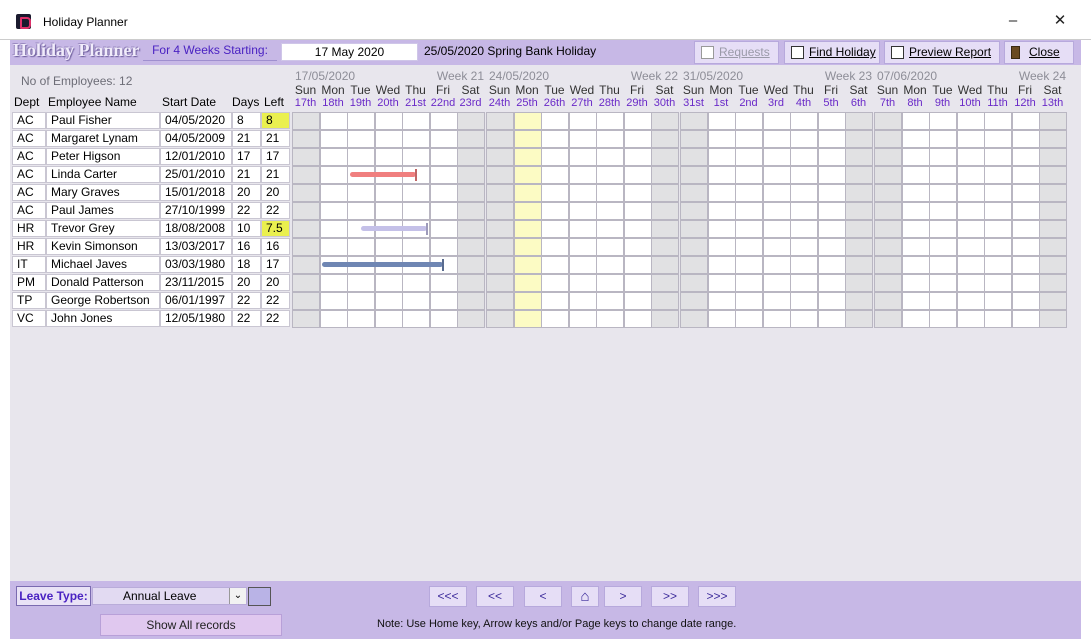 The width and height of the screenshot is (1091, 643). Describe the element at coordinates (942, 52) in the screenshot. I see `preview-report-button: Preview Report` at that location.